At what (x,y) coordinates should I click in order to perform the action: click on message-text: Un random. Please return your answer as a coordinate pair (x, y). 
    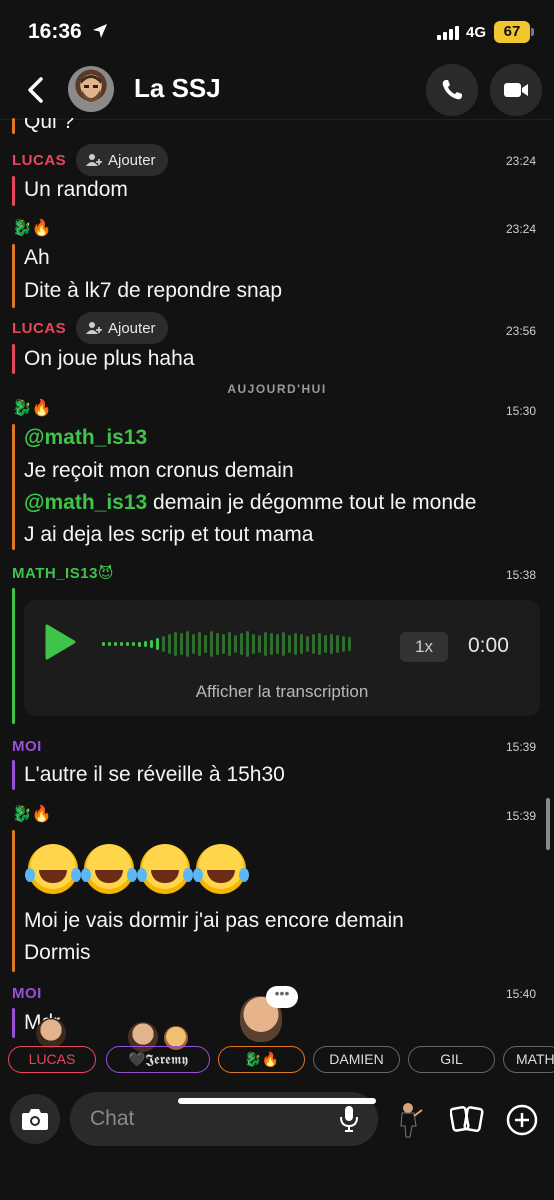
    Looking at the image, I should click on (76, 189).